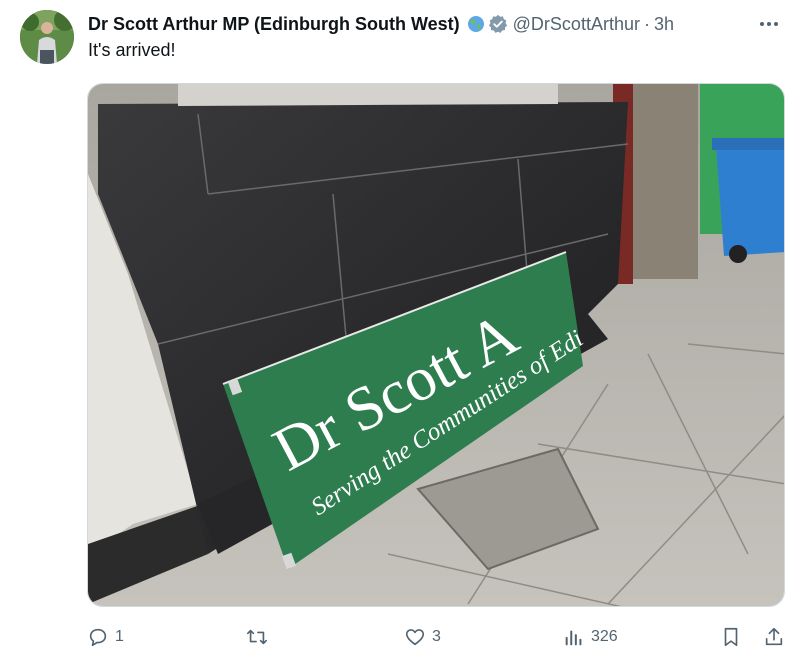 The image size is (802, 669). Describe the element at coordinates (98, 637) in the screenshot. I see `reply-icon` at that location.